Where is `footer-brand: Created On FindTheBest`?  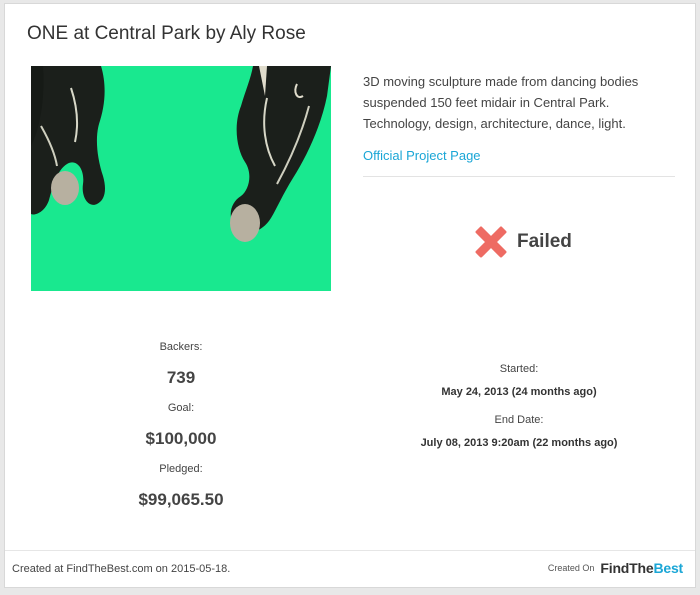
footer-brand: Created On FindTheBest is located at coordinates (615, 568).